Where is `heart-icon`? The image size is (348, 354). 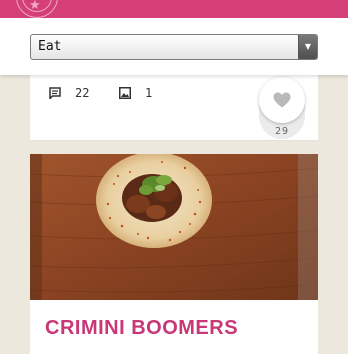 heart-icon is located at coordinates (282, 100).